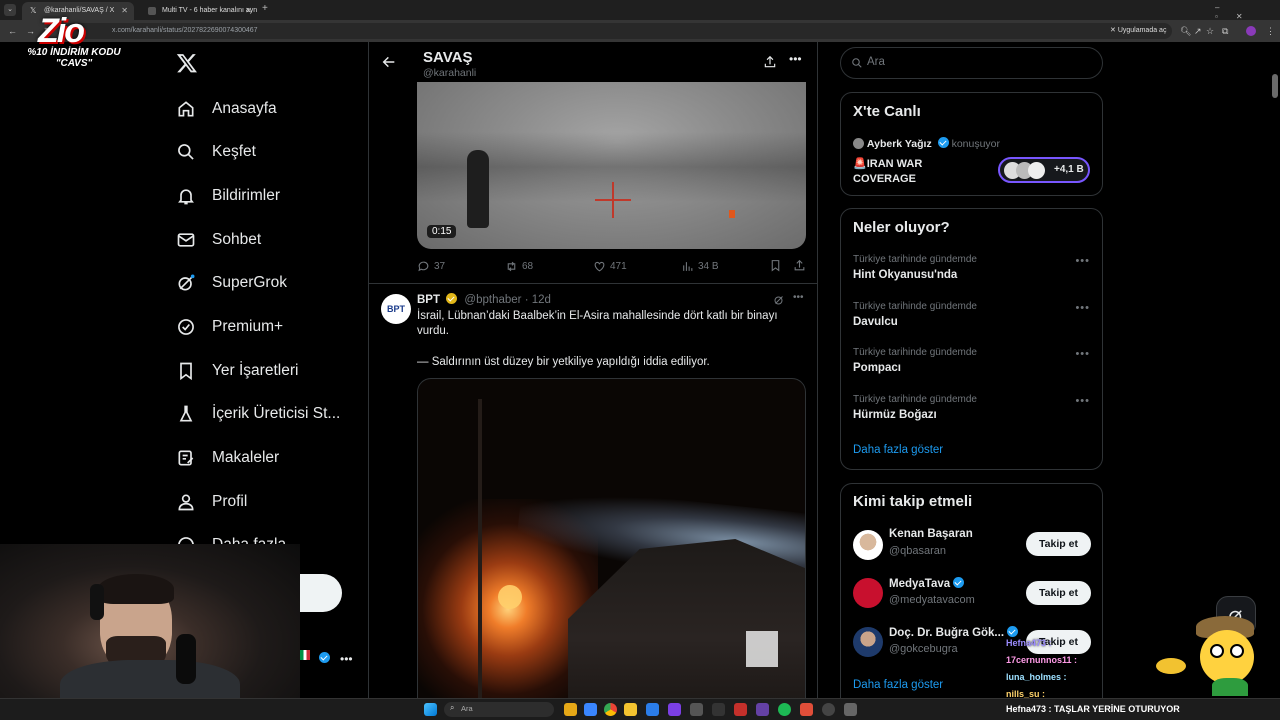  What do you see at coordinates (611, 549) in the screenshot?
I see `tweet-media-image` at bounding box center [611, 549].